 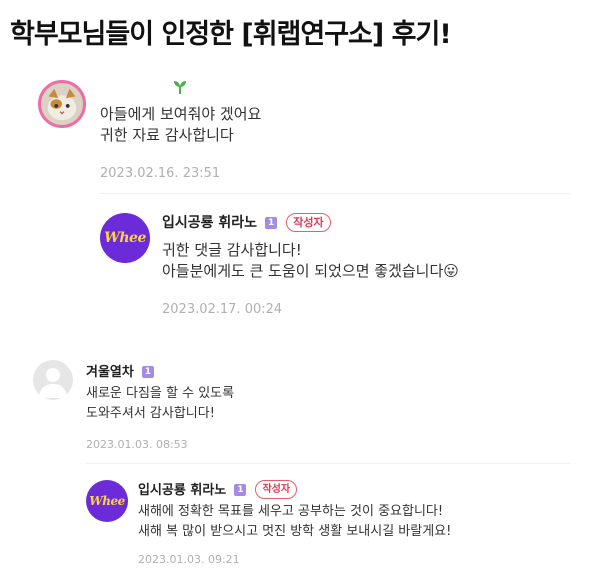 I want to click on person-silhouette-icon, so click(x=53, y=383).